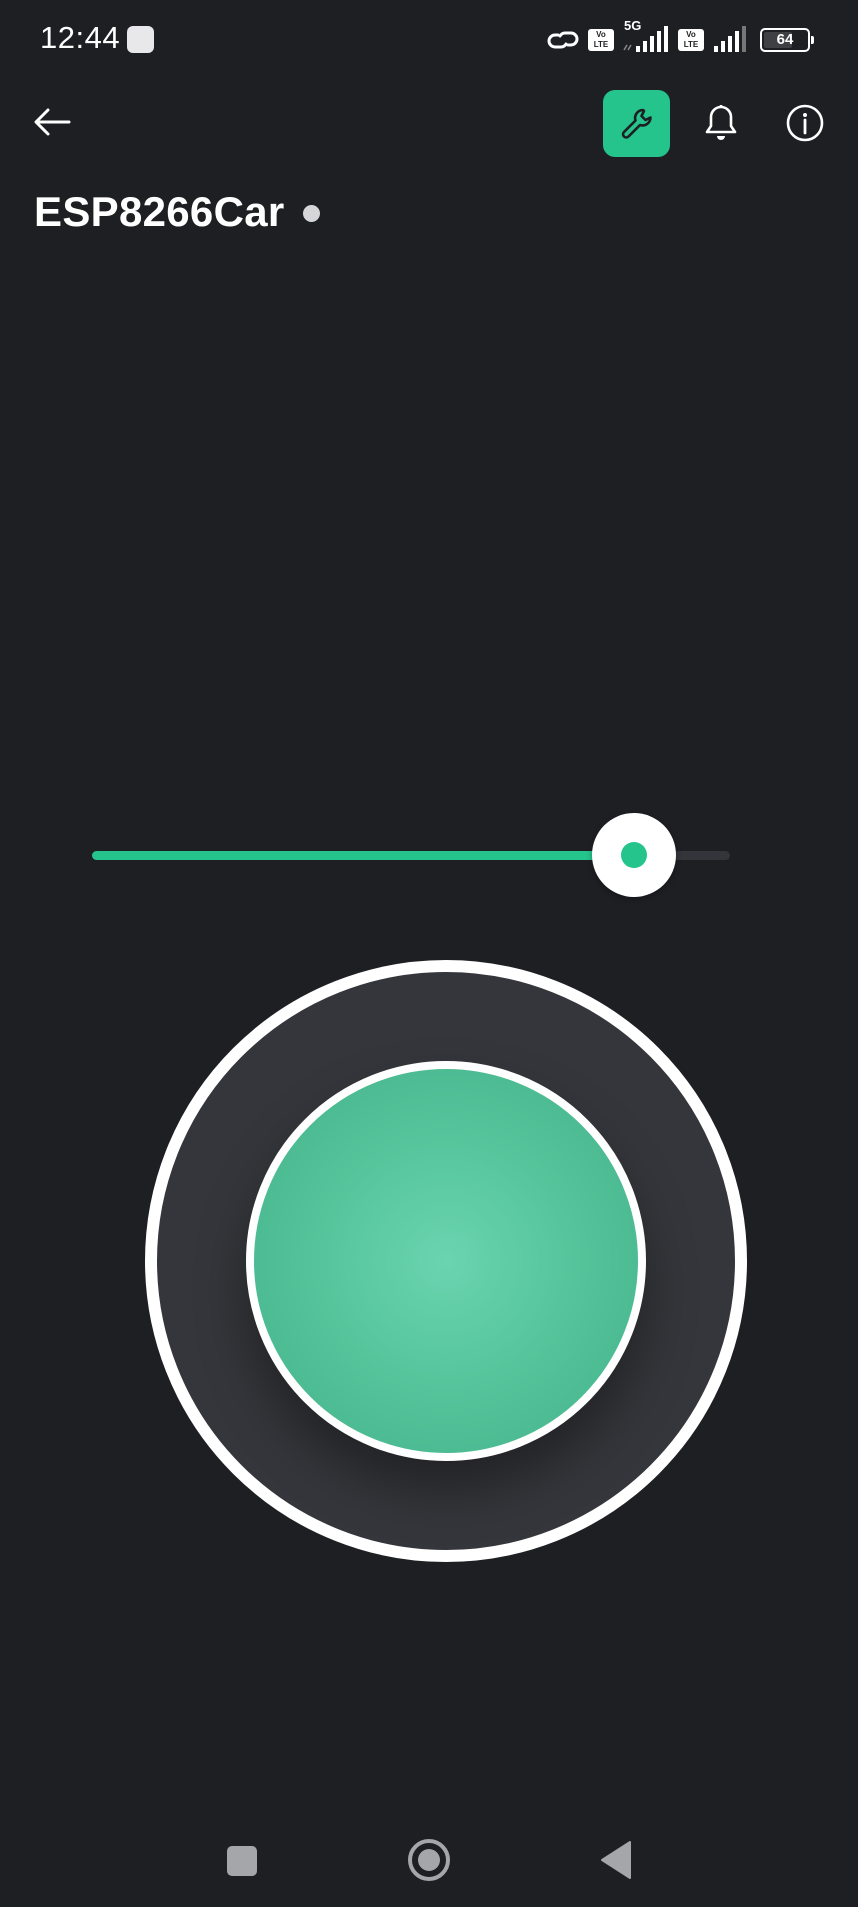 The width and height of the screenshot is (858, 1907). Describe the element at coordinates (159, 211) in the screenshot. I see `device-title: ESP8266Car` at that location.